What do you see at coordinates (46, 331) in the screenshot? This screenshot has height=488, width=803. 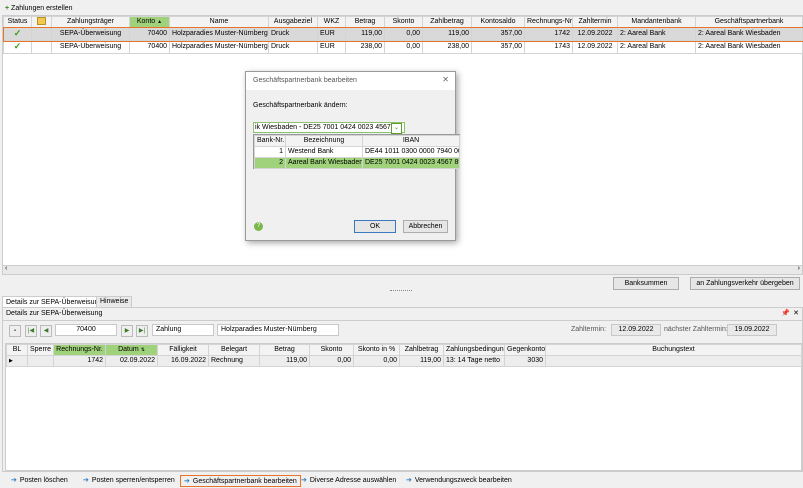 I see `prev-record-icon: ◀` at bounding box center [46, 331].